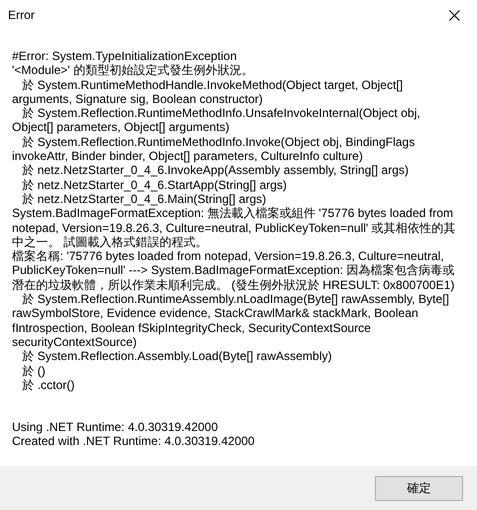 Image resolution: width=477 pixels, height=510 pixels. Describe the element at coordinates (215, 170) in the screenshot. I see `message-line: 於 netz.NetzStarter_0_4_6.InvokeApp(Assembly assembly, String[] args)` at that location.